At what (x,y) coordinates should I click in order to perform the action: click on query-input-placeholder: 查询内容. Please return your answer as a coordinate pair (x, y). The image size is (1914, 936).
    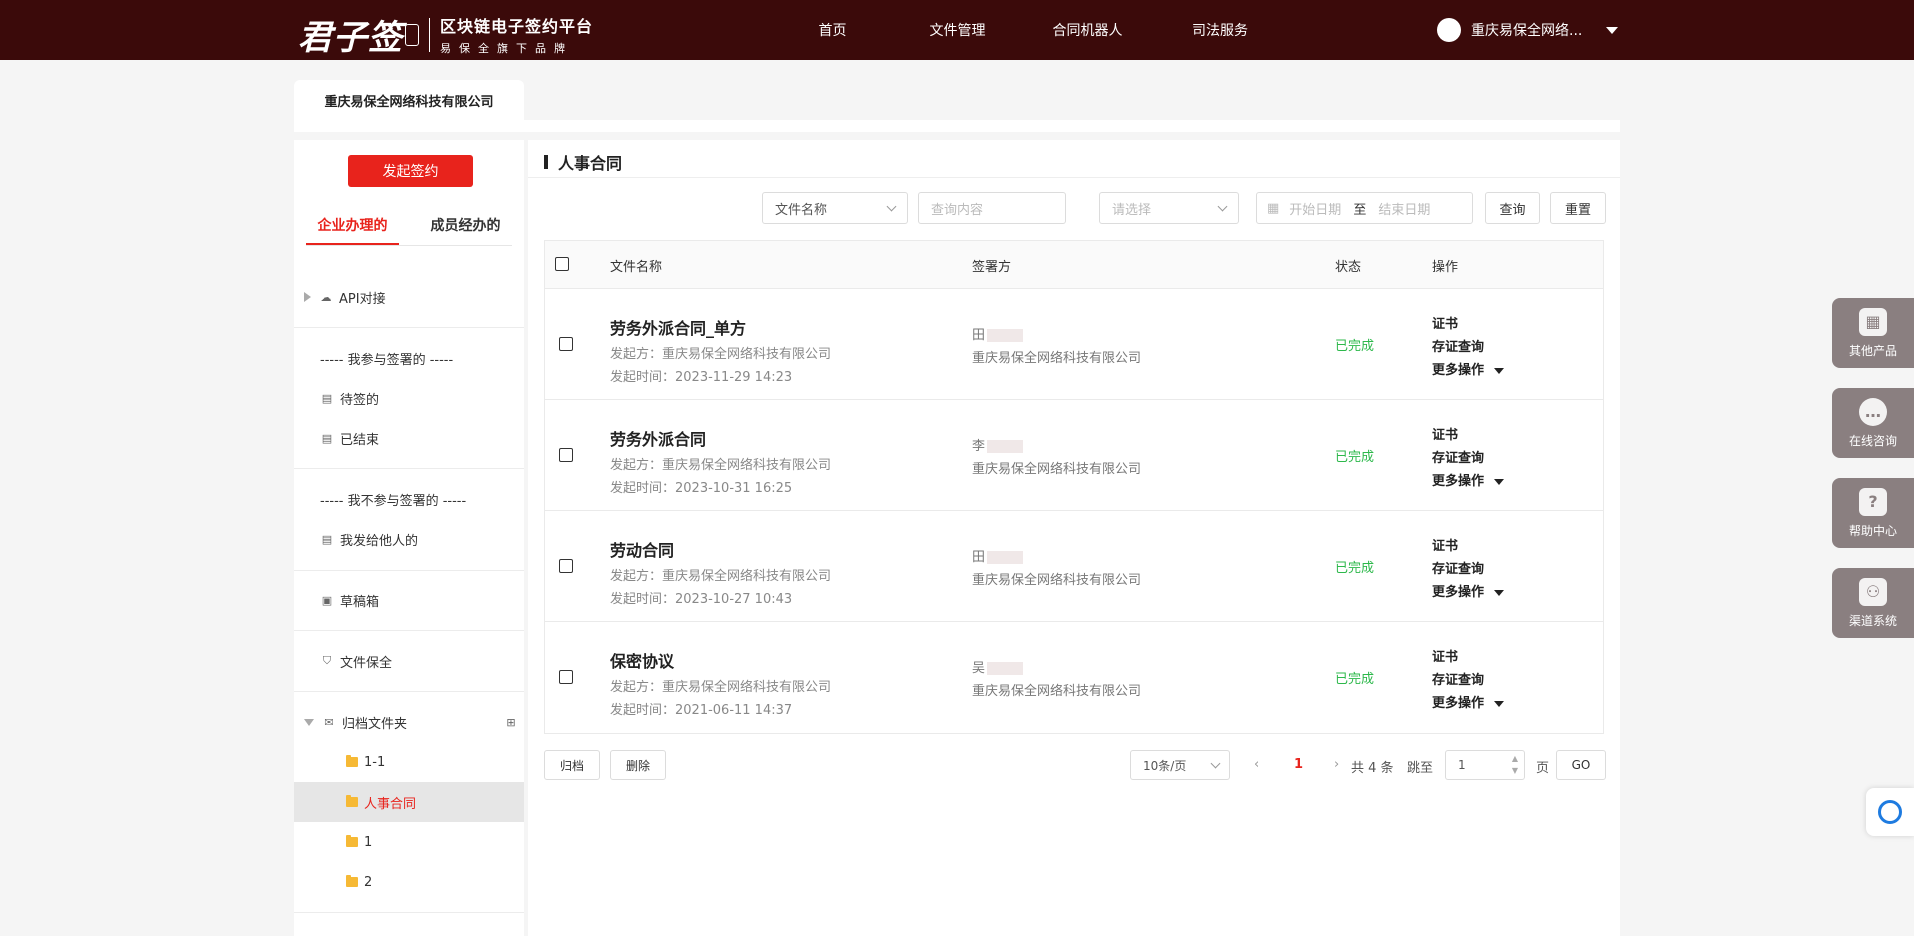
    Looking at the image, I should click on (957, 210).